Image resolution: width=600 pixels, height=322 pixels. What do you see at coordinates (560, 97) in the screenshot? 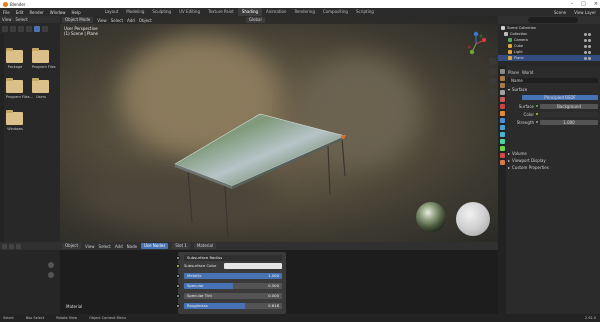
I see `surface-shader-button: Principled BSDF` at bounding box center [560, 97].